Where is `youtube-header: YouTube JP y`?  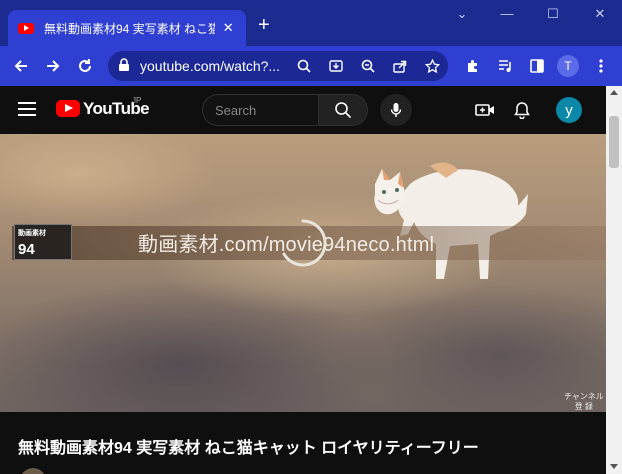
youtube-header: YouTube JP y is located at coordinates (303, 110).